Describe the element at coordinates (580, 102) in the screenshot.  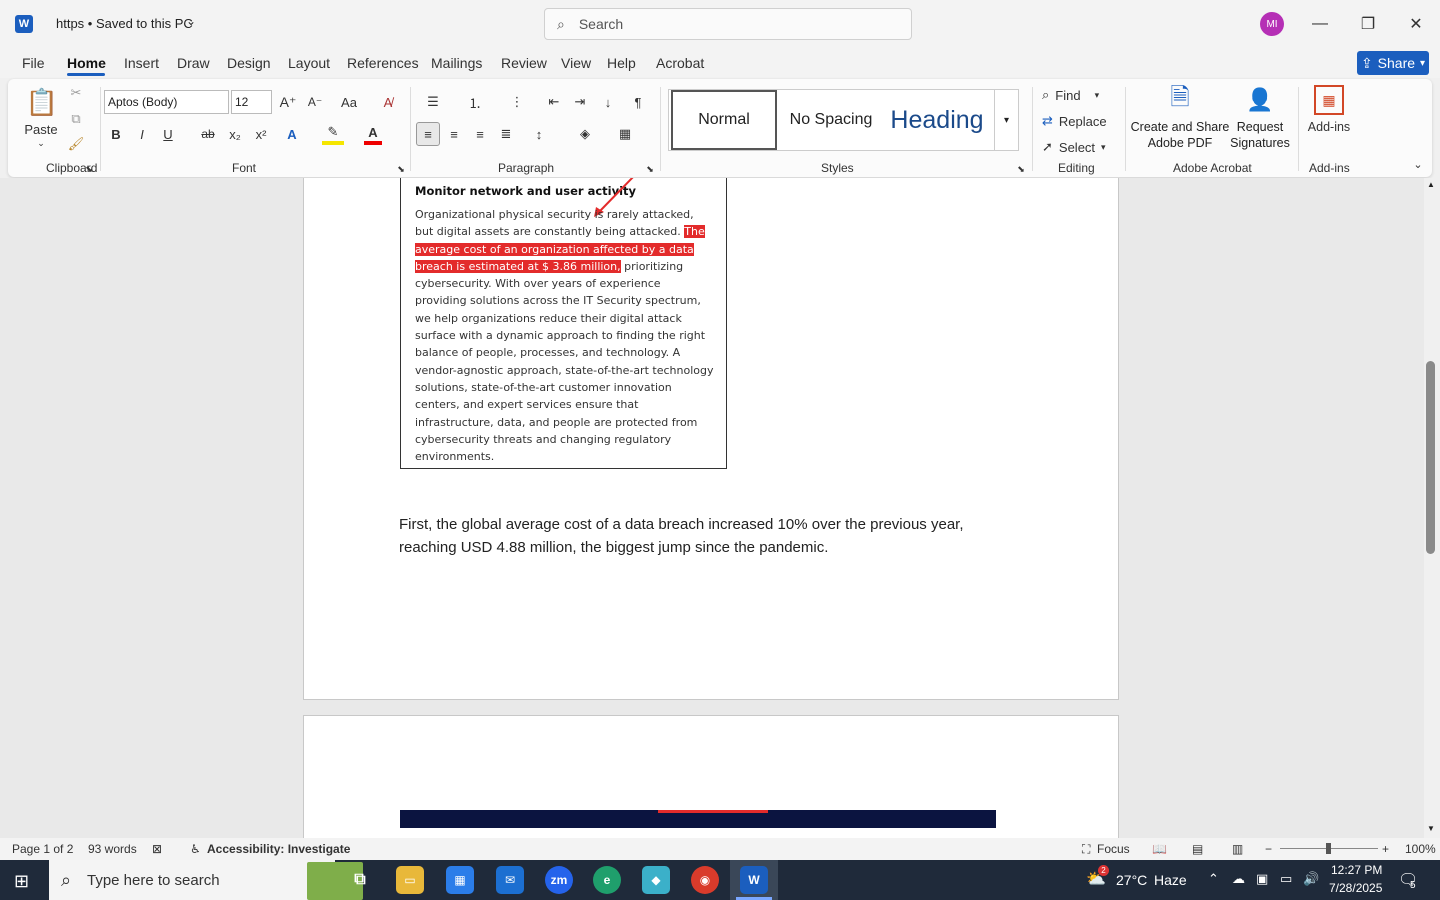
I see `increase-indent-icon: ⇥` at that location.